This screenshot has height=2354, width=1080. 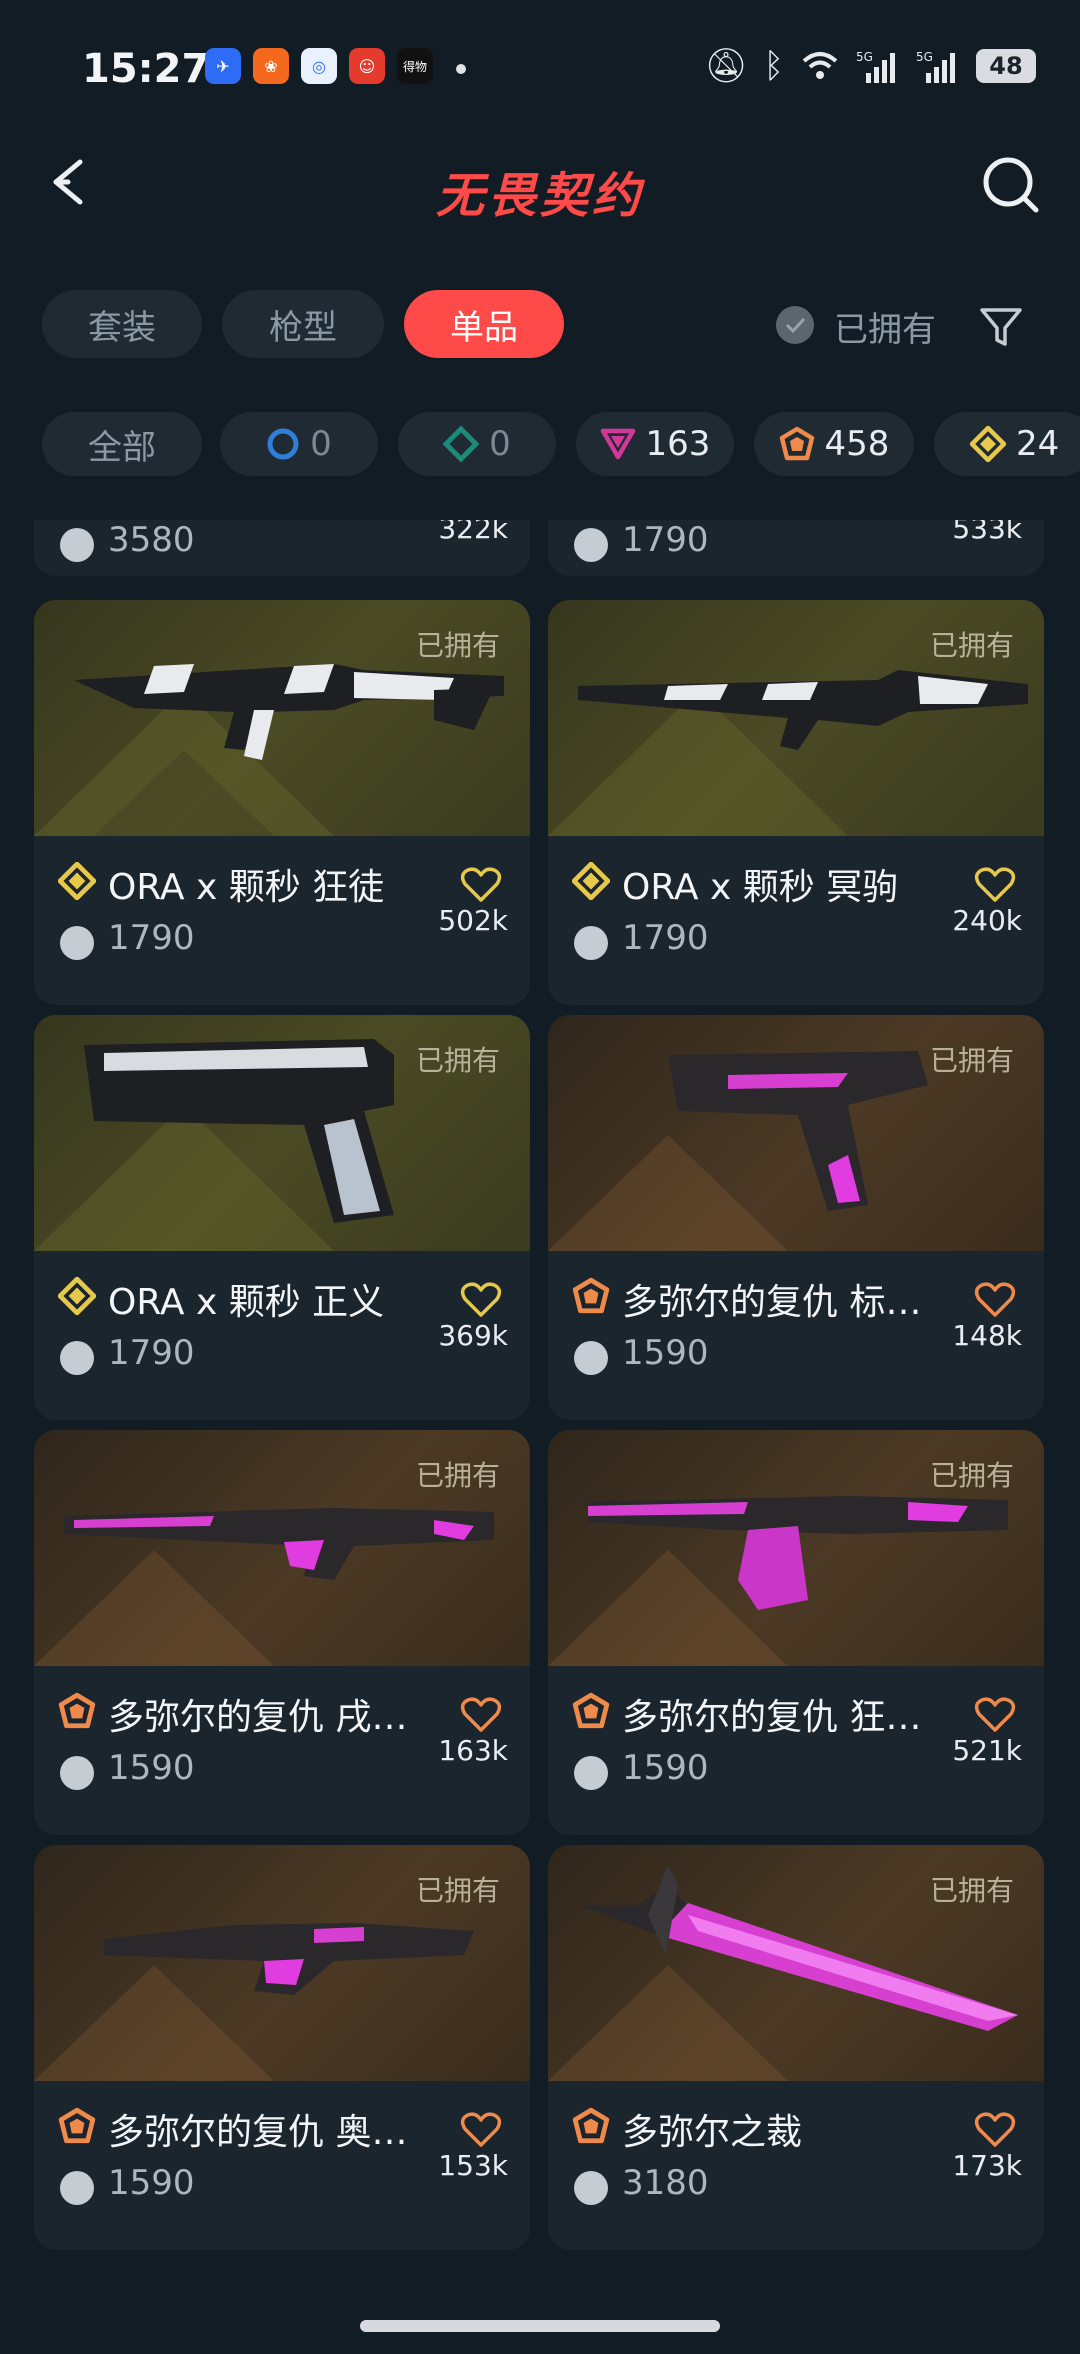 What do you see at coordinates (712, 2132) in the screenshot?
I see `item-name: 多弥尔之裁` at bounding box center [712, 2132].